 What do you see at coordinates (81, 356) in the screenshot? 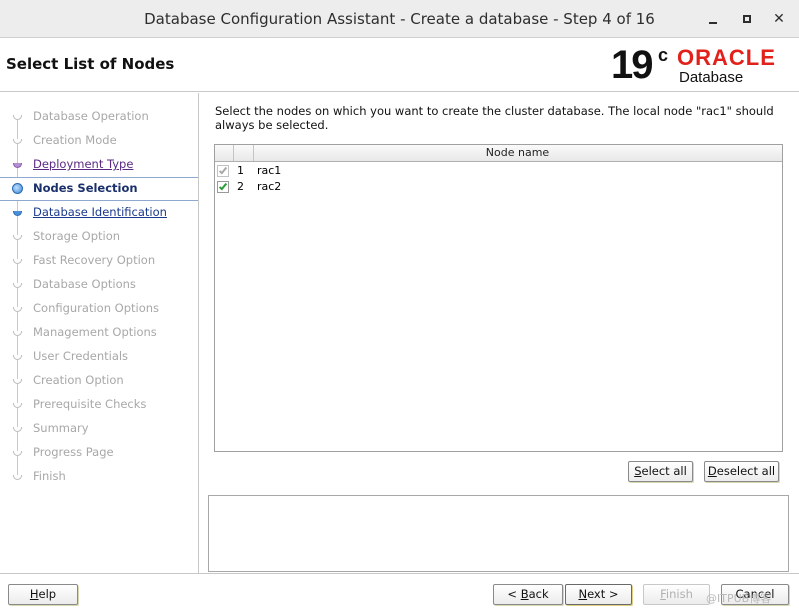
I see `step-label: User Credentials` at bounding box center [81, 356].